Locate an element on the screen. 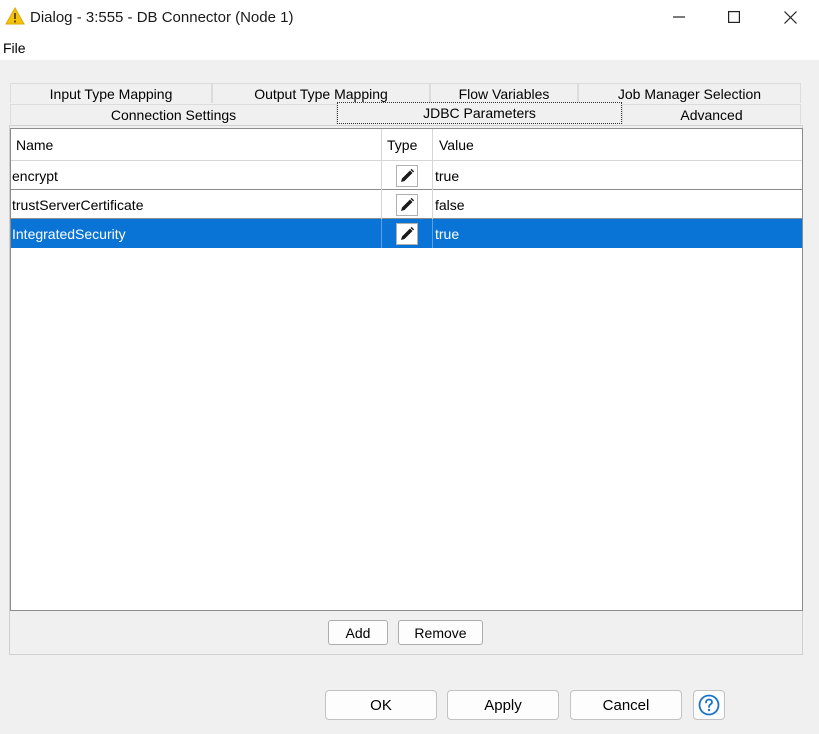 This screenshot has width=819, height=734. tab-connection-settings: Connection Settings is located at coordinates (173, 114).